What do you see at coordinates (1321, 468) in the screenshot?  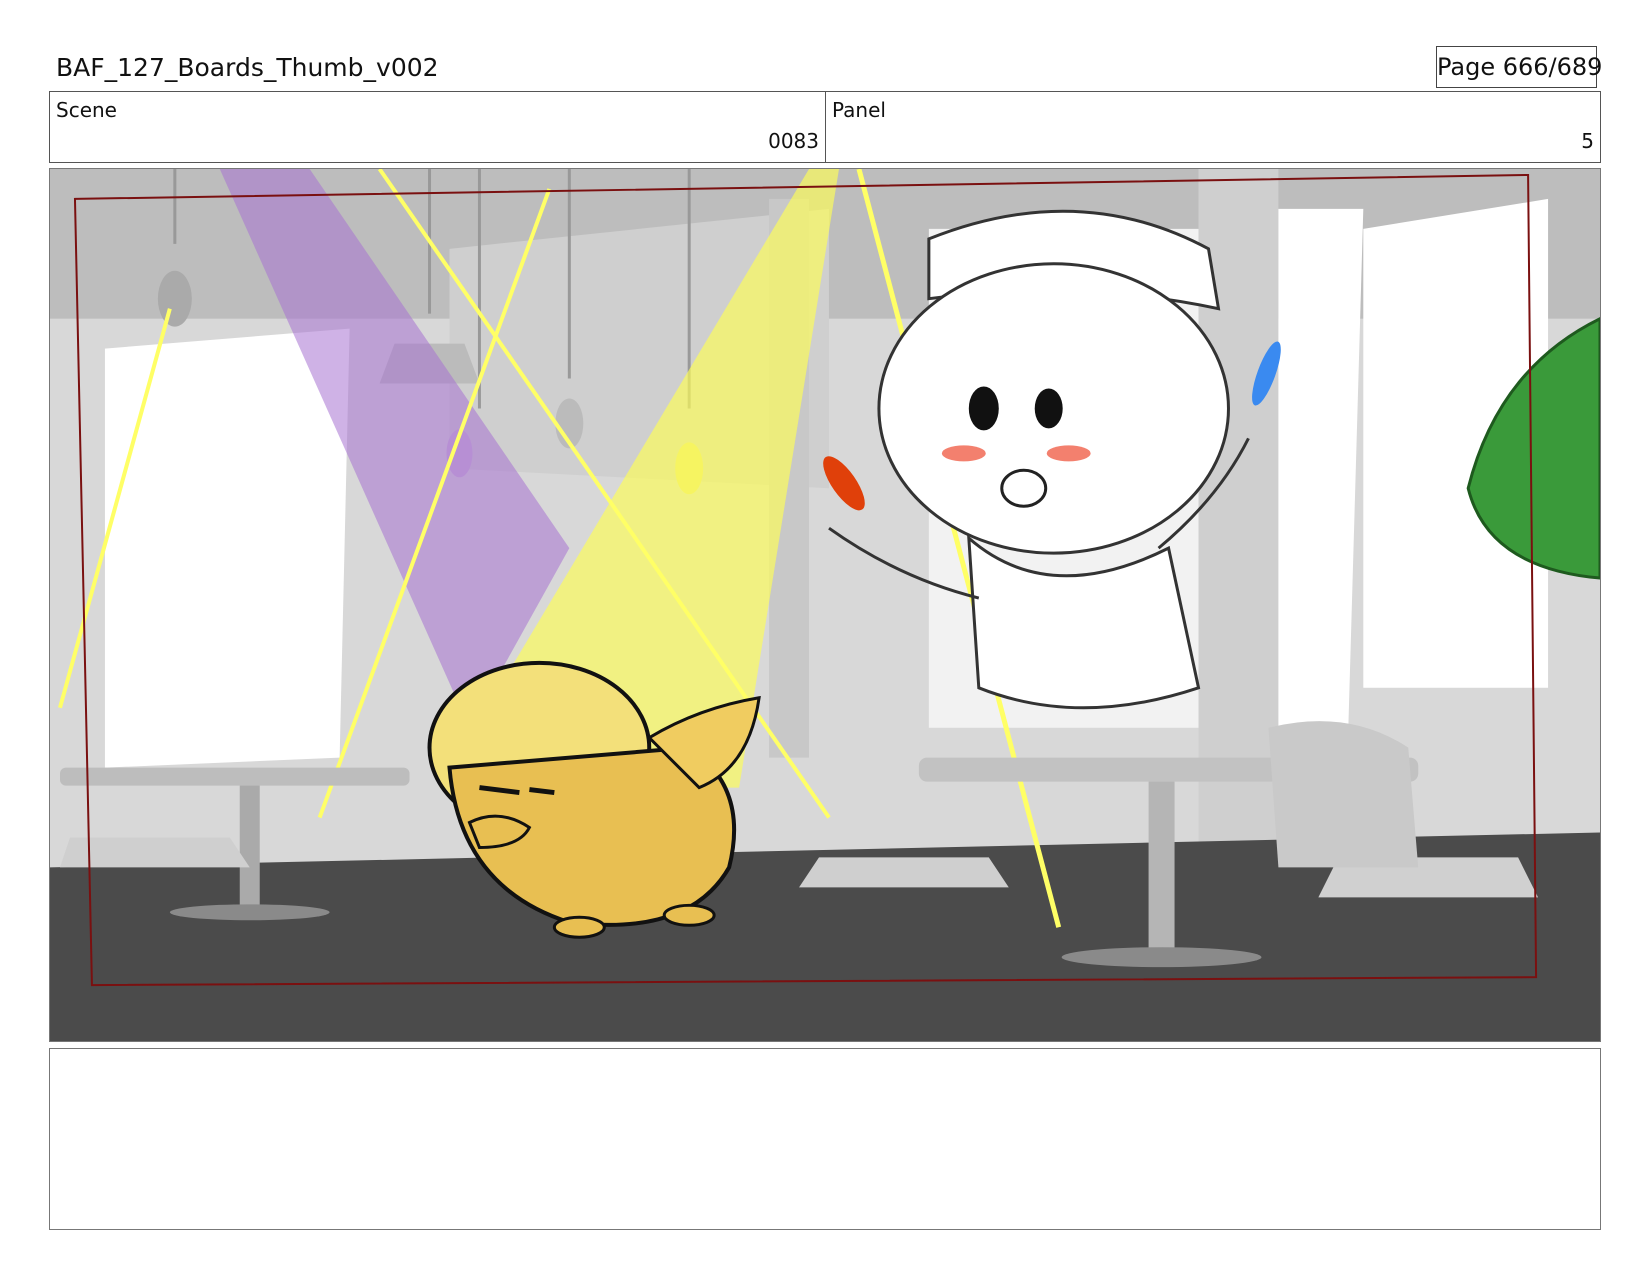 I see `window-middle` at bounding box center [1321, 468].